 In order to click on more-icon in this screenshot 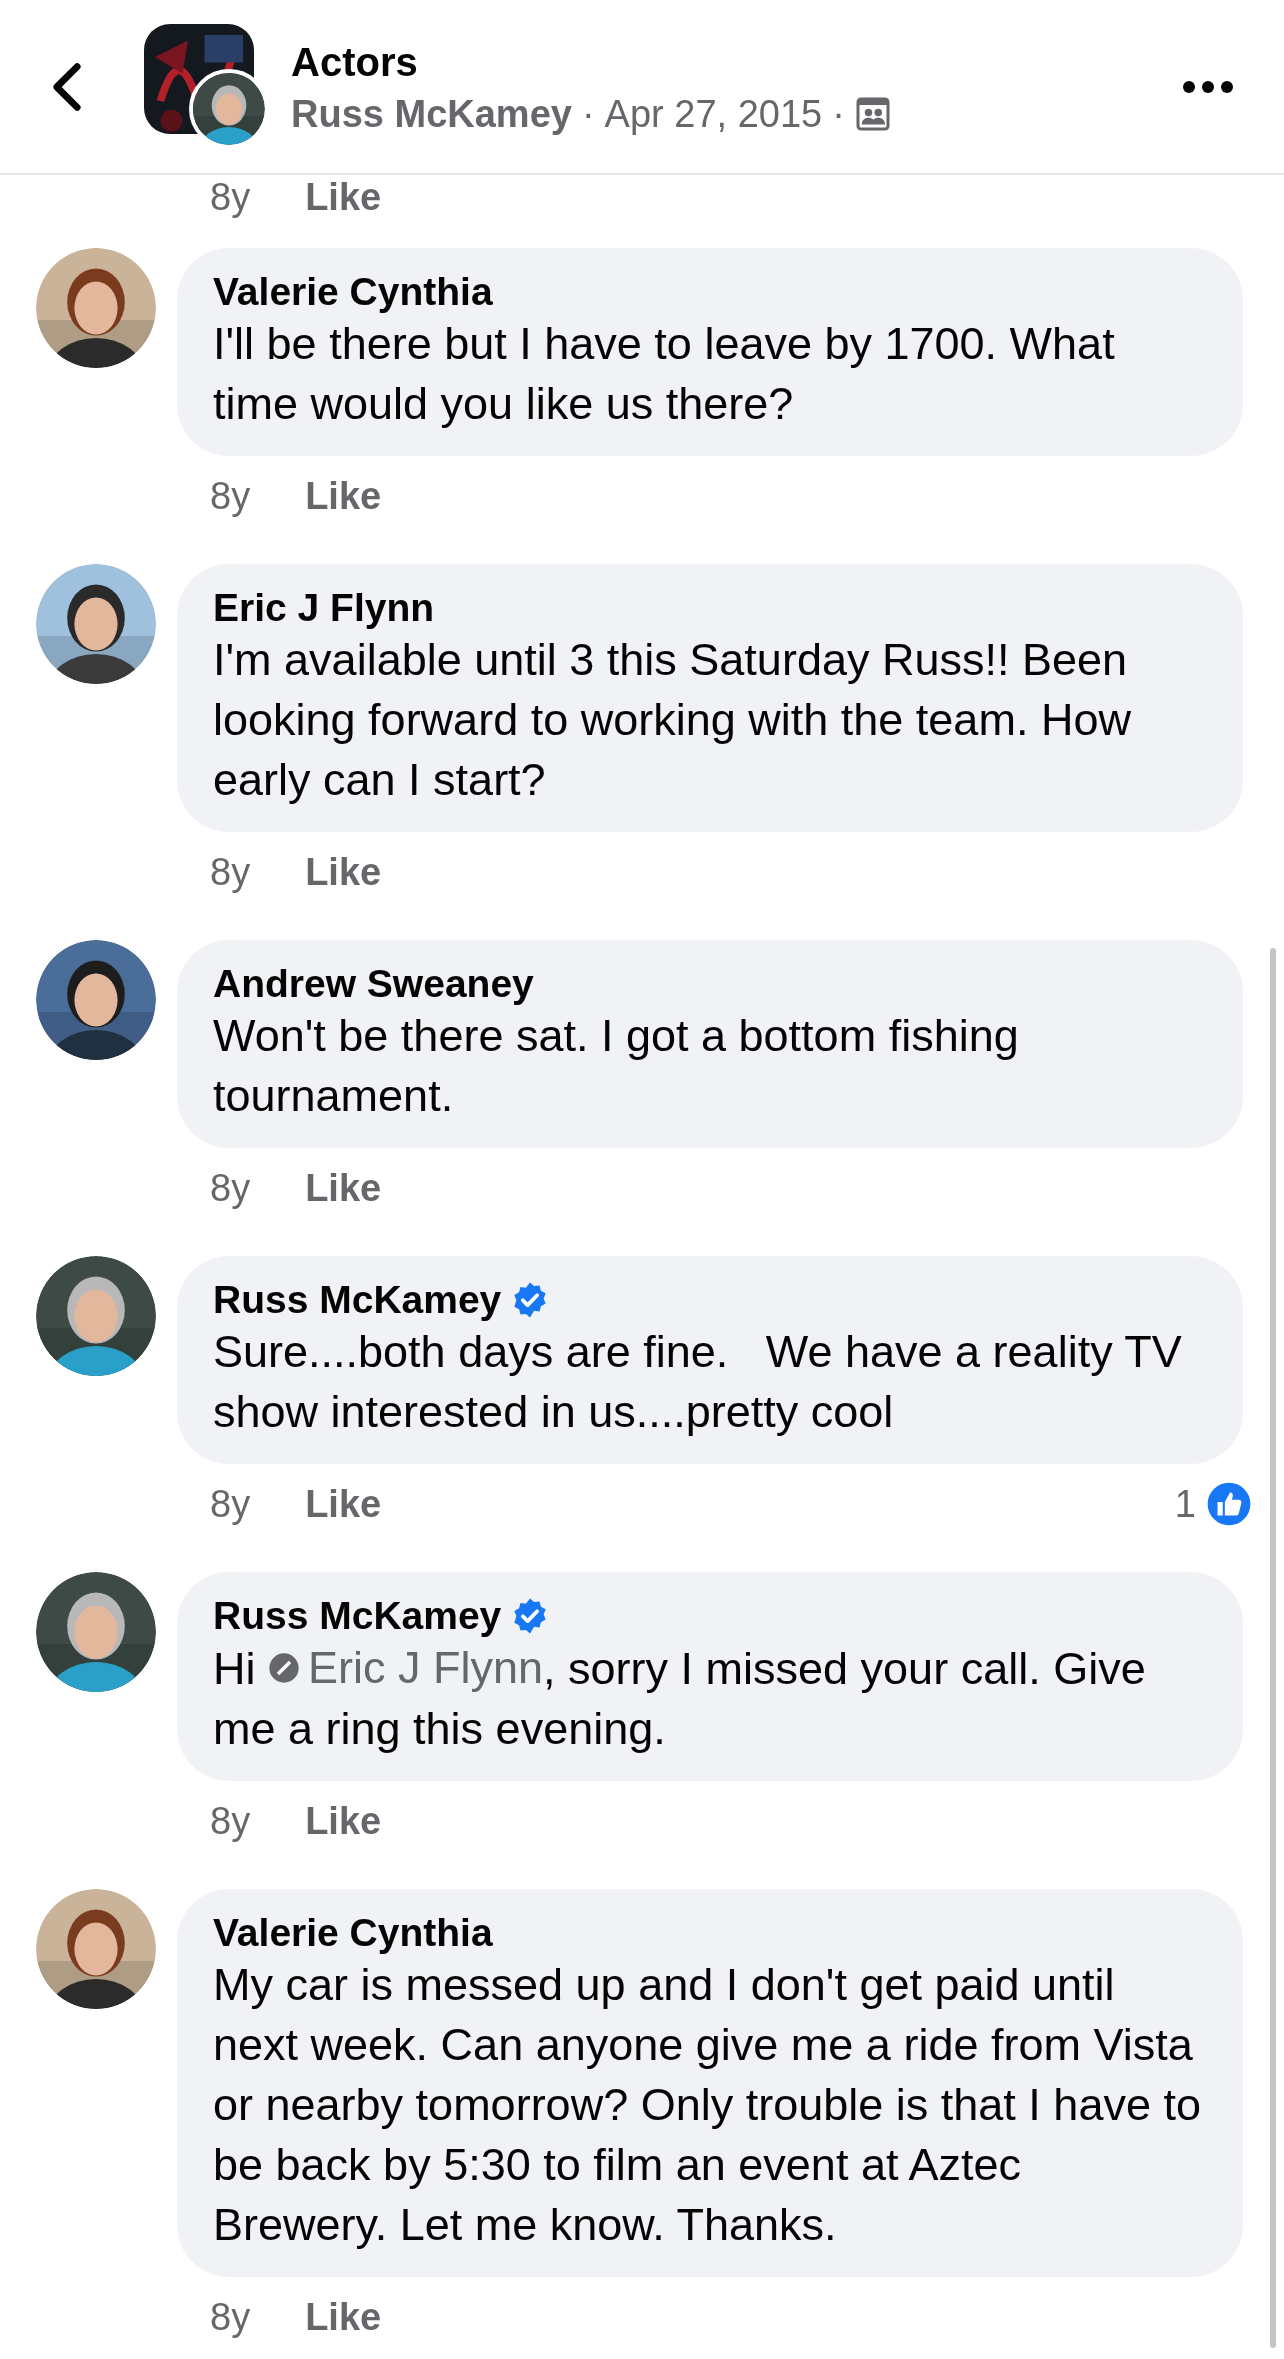, I will do `click(1208, 86)`.